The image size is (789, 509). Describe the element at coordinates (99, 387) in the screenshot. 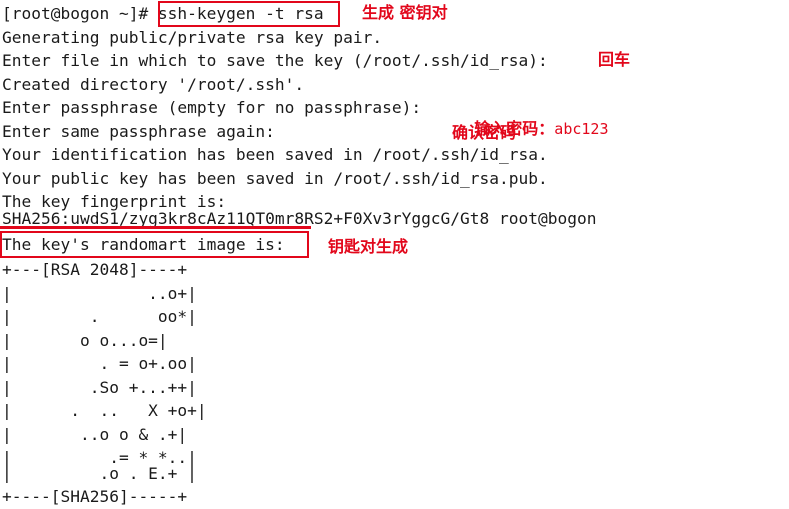

I see `randomart-row: | .So +...++|` at that location.